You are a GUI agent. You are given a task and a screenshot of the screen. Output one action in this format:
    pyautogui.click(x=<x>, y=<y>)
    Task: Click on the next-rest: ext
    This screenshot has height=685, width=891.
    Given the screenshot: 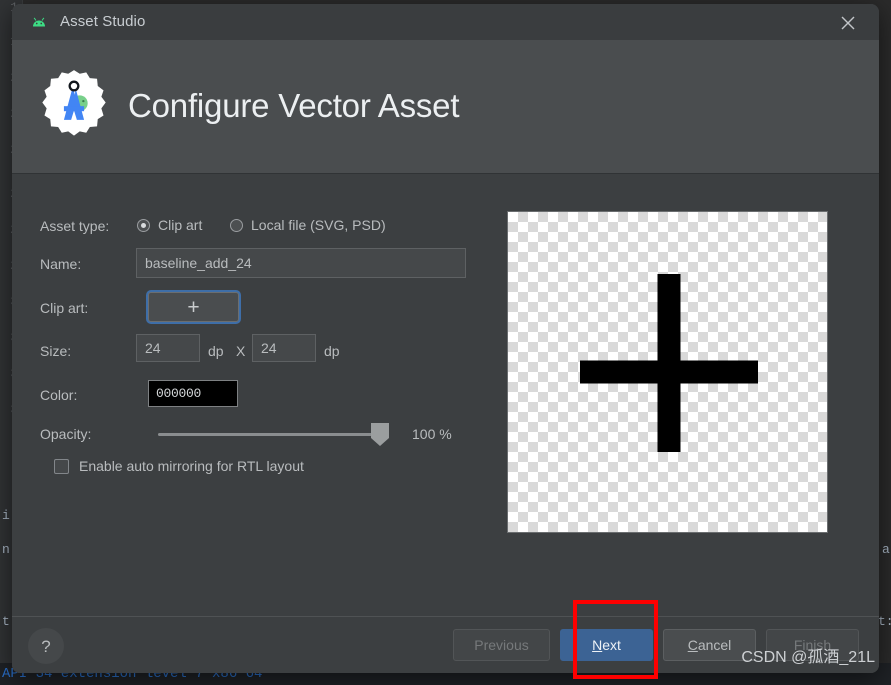 What is the action you would take?
    pyautogui.click(x=611, y=645)
    